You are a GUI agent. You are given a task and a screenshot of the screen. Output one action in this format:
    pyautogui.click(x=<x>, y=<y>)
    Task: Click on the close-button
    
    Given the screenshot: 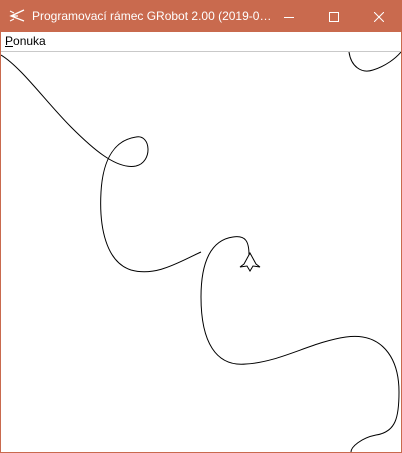 What is the action you would take?
    pyautogui.click(x=378, y=16)
    